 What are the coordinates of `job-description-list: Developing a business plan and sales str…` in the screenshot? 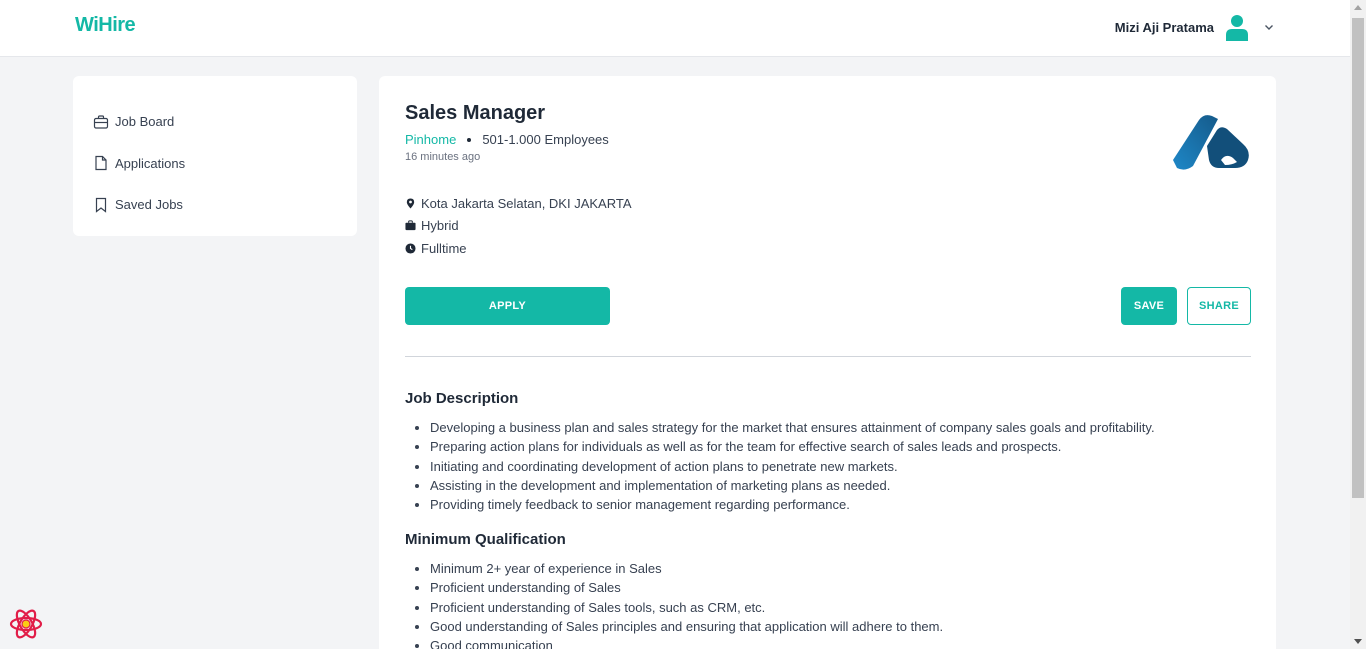 It's located at (780, 466).